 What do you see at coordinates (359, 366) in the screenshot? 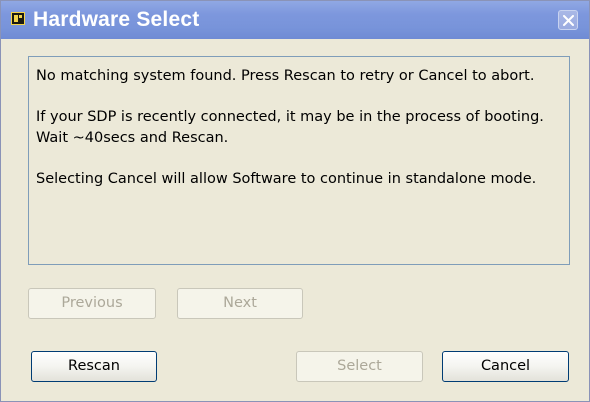
I see `select-button: Select` at bounding box center [359, 366].